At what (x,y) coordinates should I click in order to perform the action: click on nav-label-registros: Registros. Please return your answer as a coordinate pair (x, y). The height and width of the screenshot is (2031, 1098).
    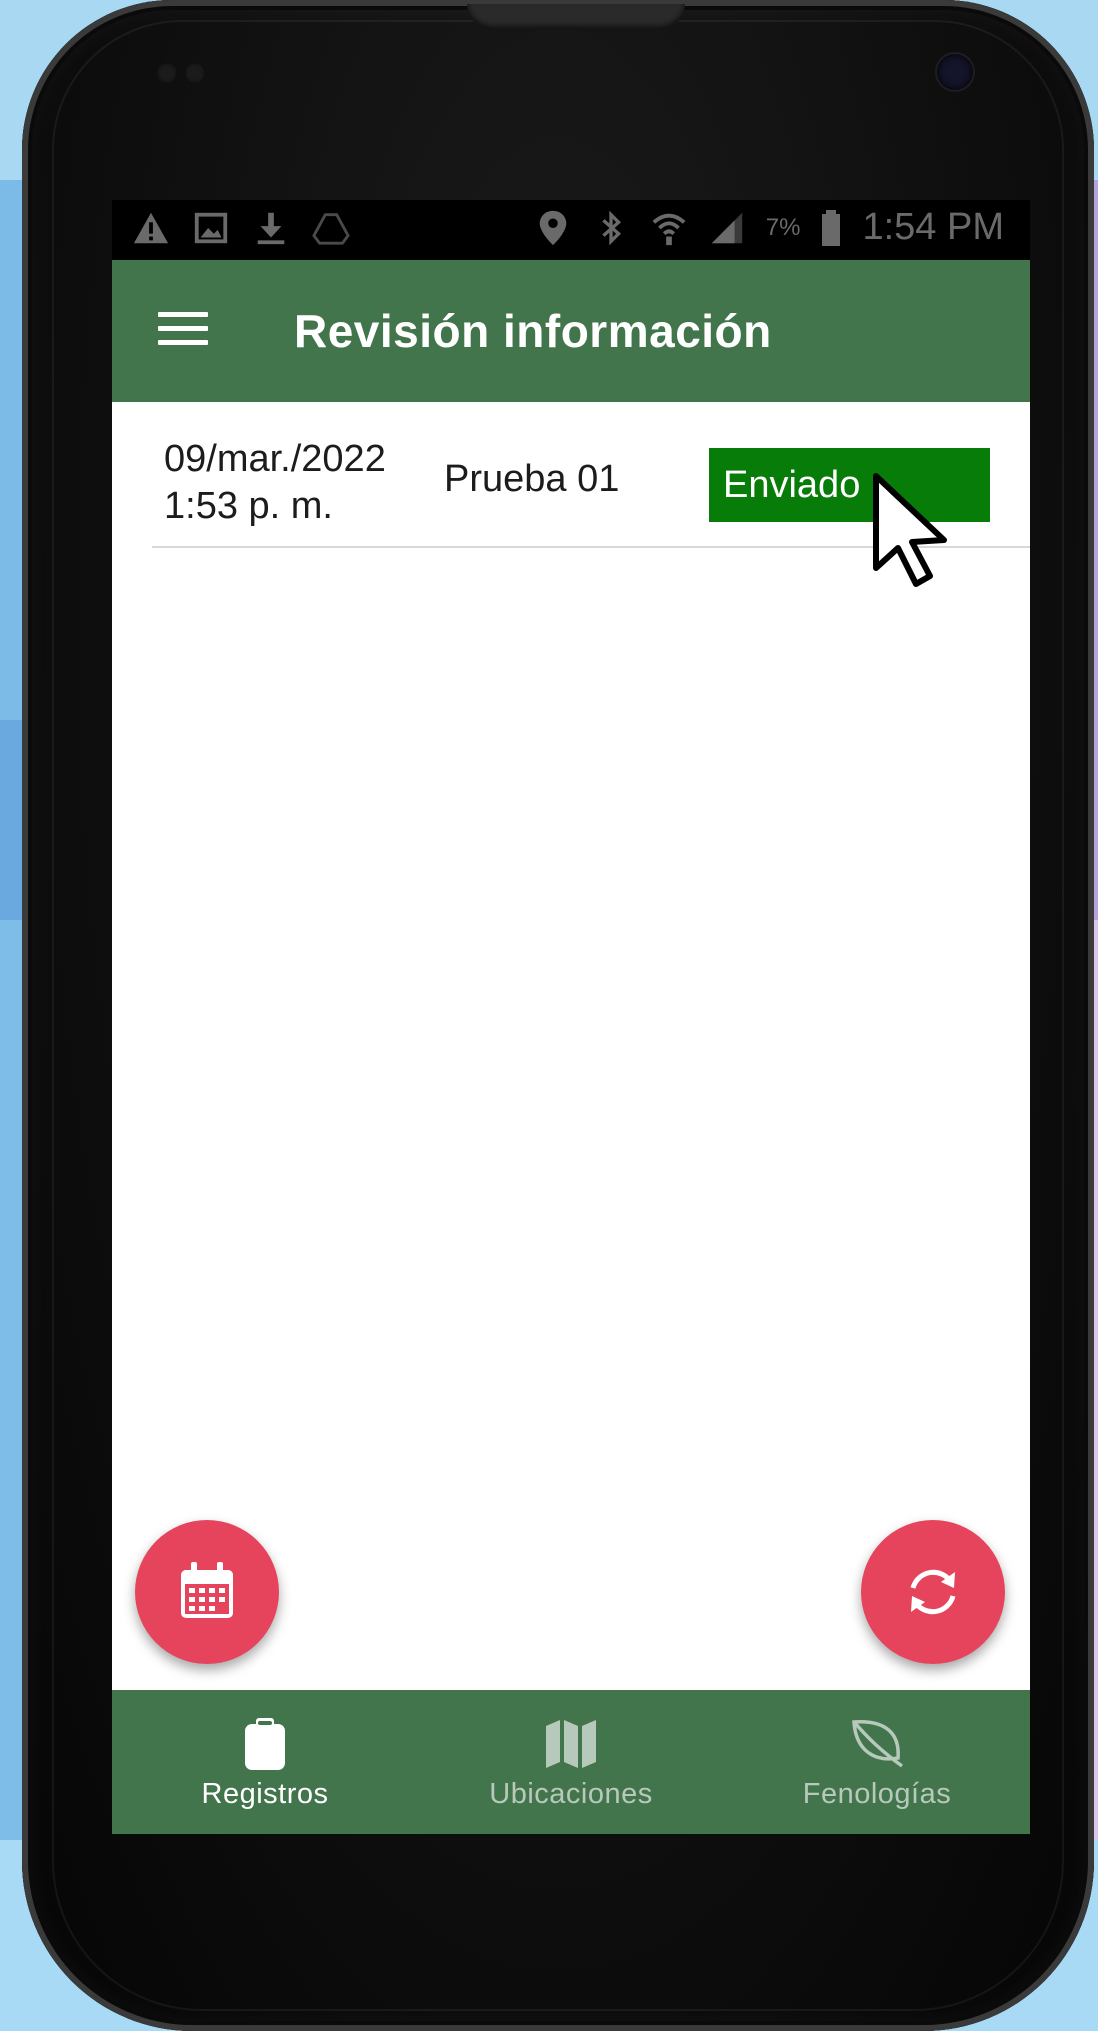
    Looking at the image, I should click on (265, 1794).